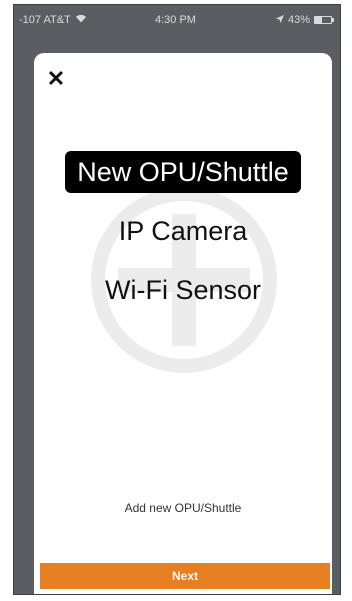 This screenshot has width=352, height=601. Describe the element at coordinates (323, 20) in the screenshot. I see `battery-icon` at that location.